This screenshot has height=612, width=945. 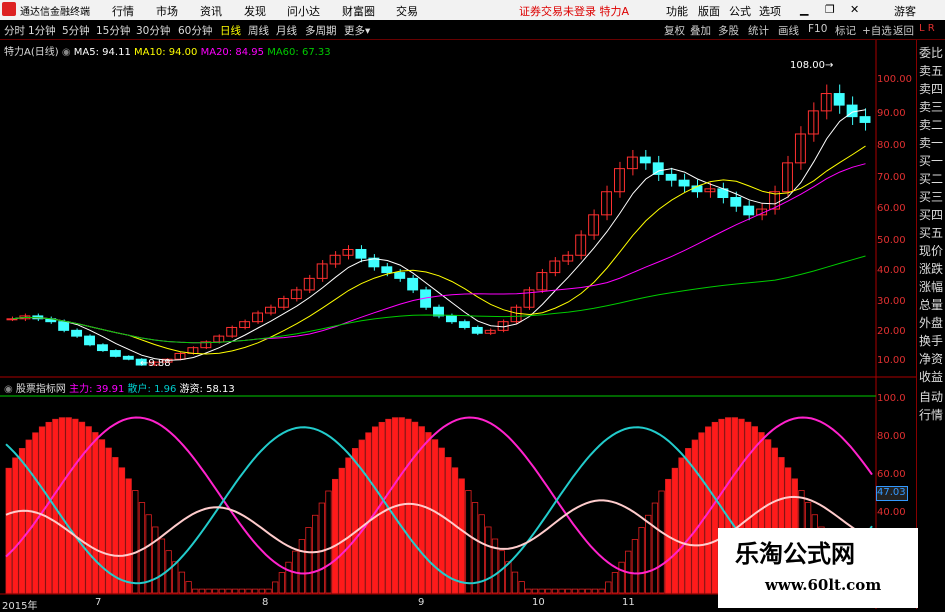 I want to click on back-button: 返回, so click(x=903, y=30).